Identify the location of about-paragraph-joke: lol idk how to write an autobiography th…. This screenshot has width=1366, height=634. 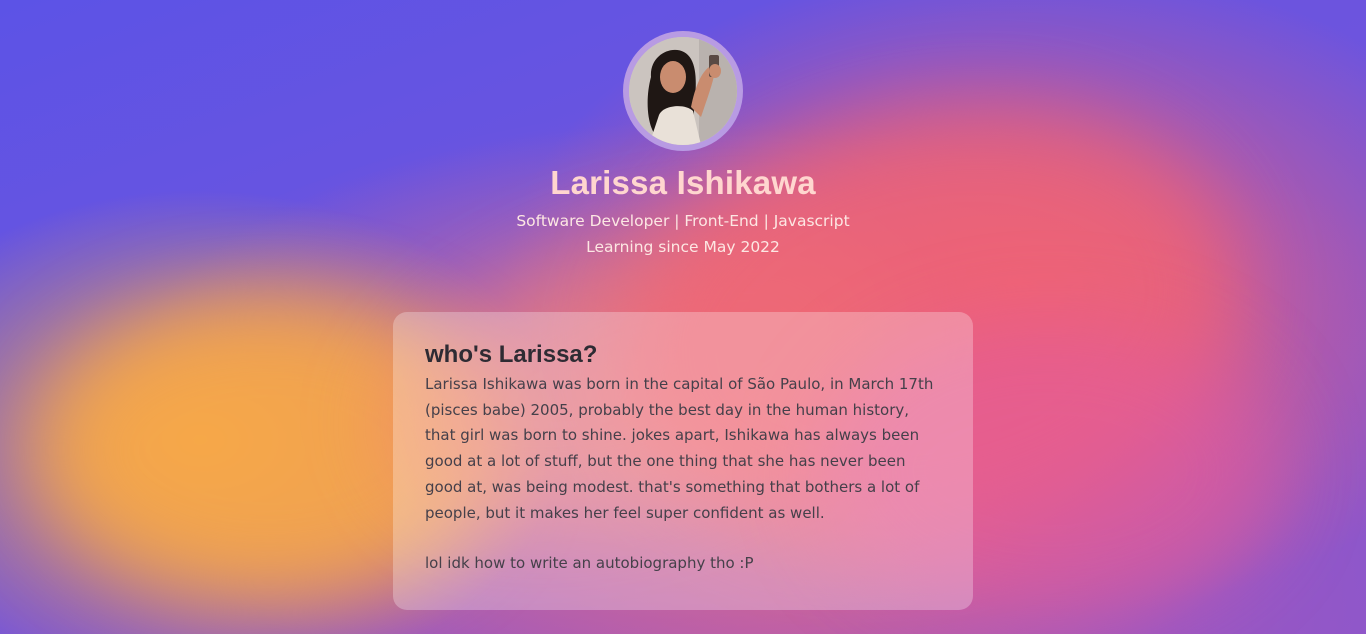
(589, 563).